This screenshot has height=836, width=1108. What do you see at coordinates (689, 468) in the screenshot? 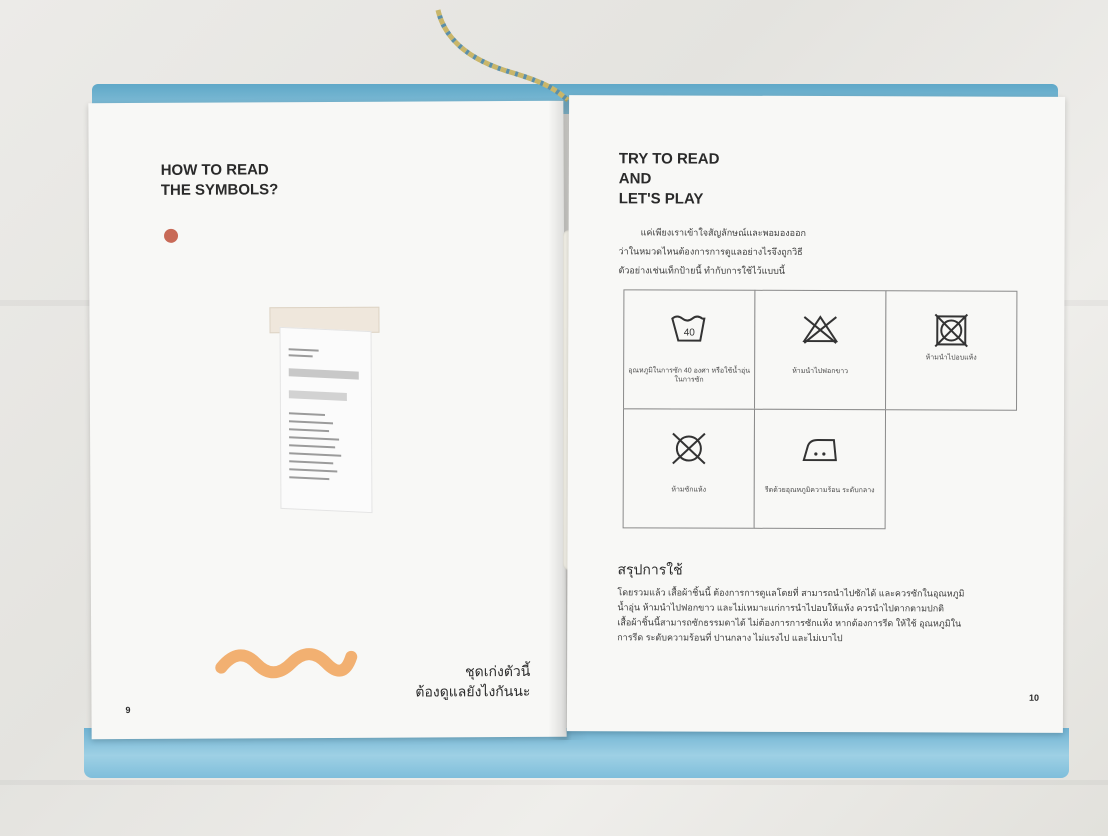
I see `symbol-cell: ห้ามซักแห้ง` at bounding box center [689, 468].